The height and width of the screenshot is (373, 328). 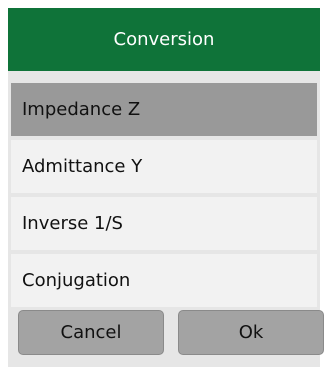 I want to click on option-impedance-z: Impedance Z, so click(x=164, y=109).